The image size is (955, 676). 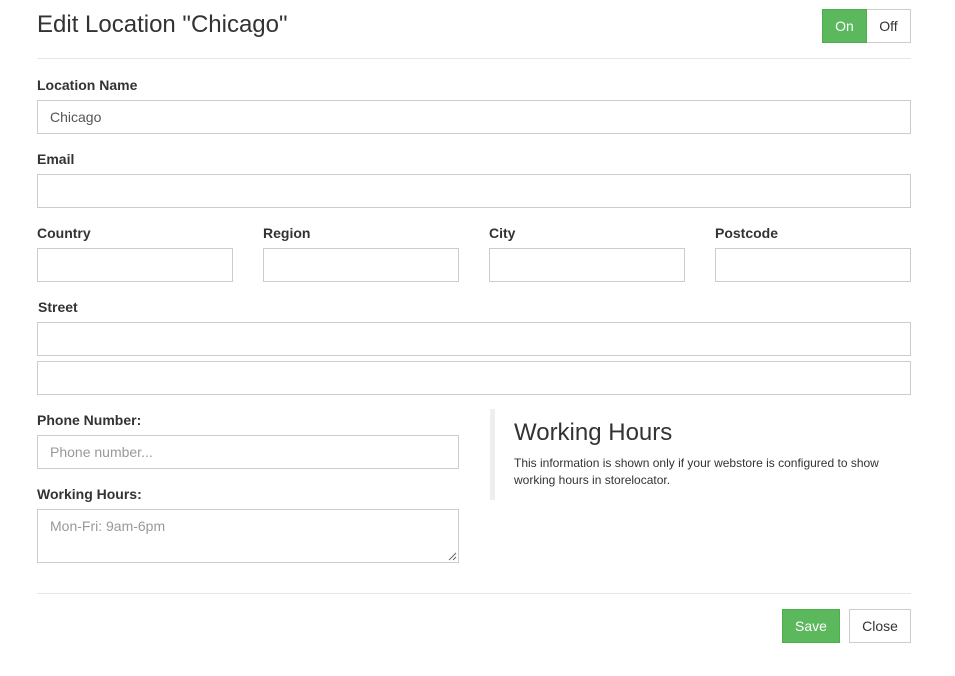 I want to click on status-toggle: On Off, so click(x=866, y=26).